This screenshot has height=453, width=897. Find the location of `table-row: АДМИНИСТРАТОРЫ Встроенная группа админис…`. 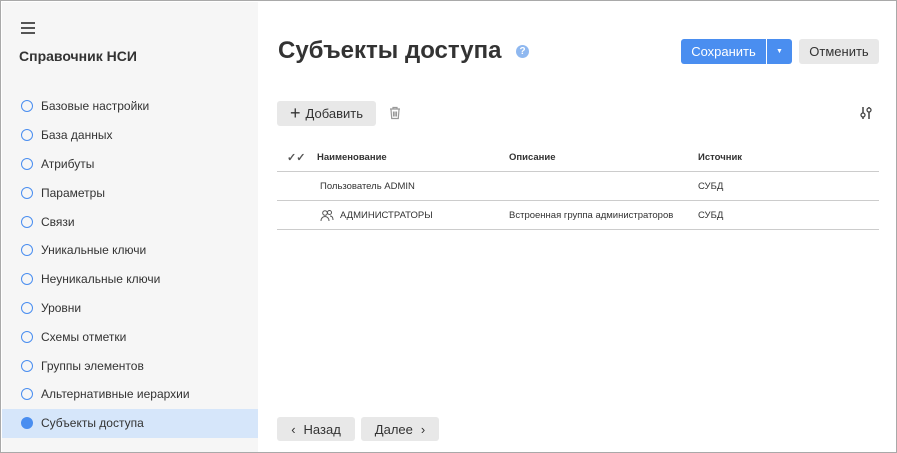

table-row: АДМИНИСТРАТОРЫ Встроенная группа админис… is located at coordinates (578, 215).